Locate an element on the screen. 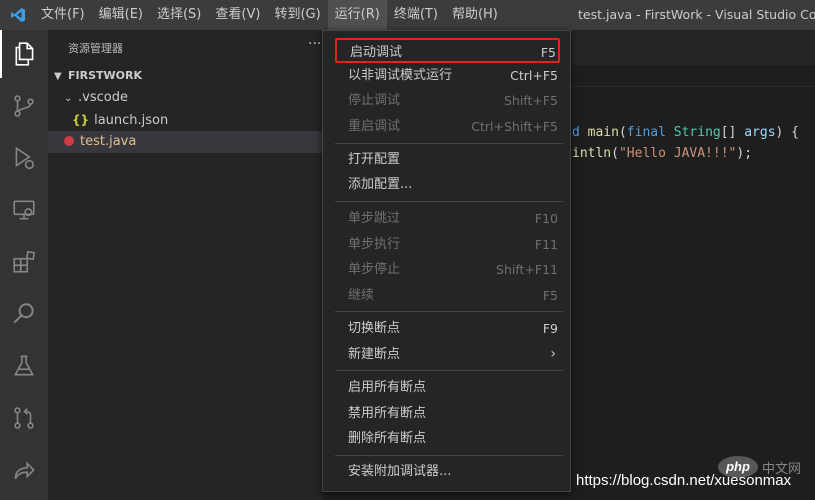  menu-run: 运行(R) is located at coordinates (357, 15).